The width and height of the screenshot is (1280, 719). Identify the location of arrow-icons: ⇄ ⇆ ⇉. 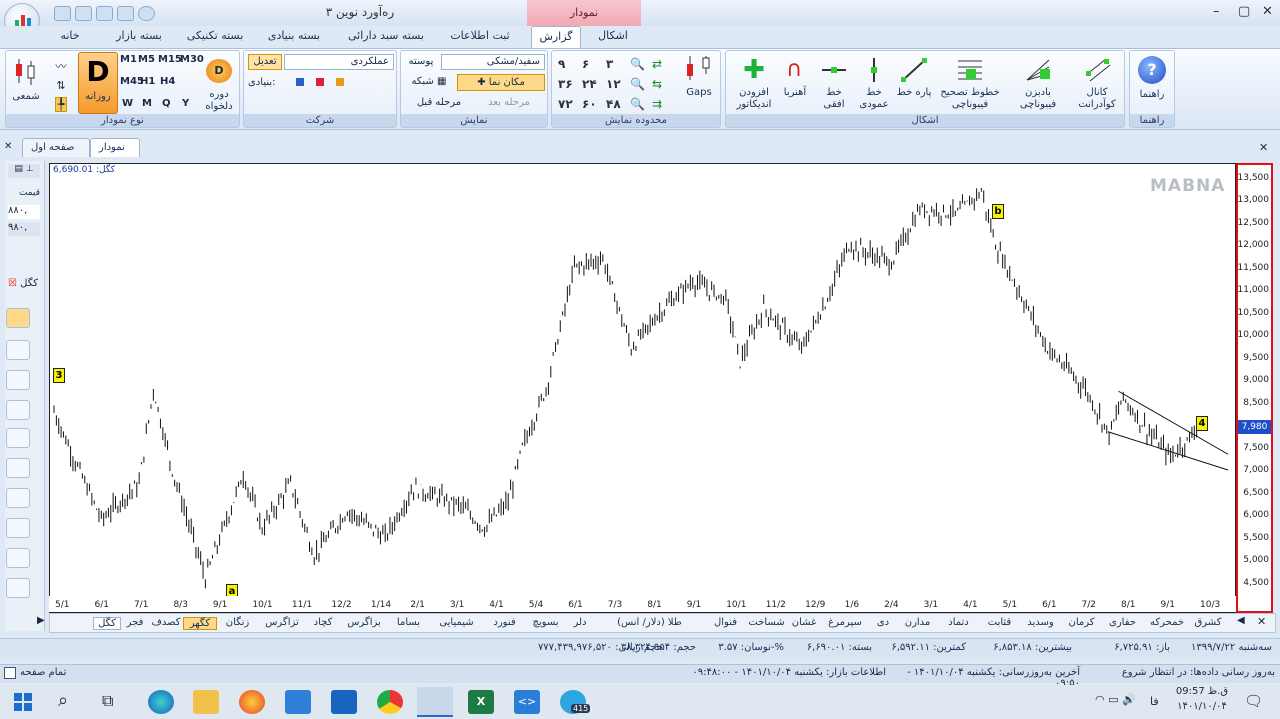
(663, 83).